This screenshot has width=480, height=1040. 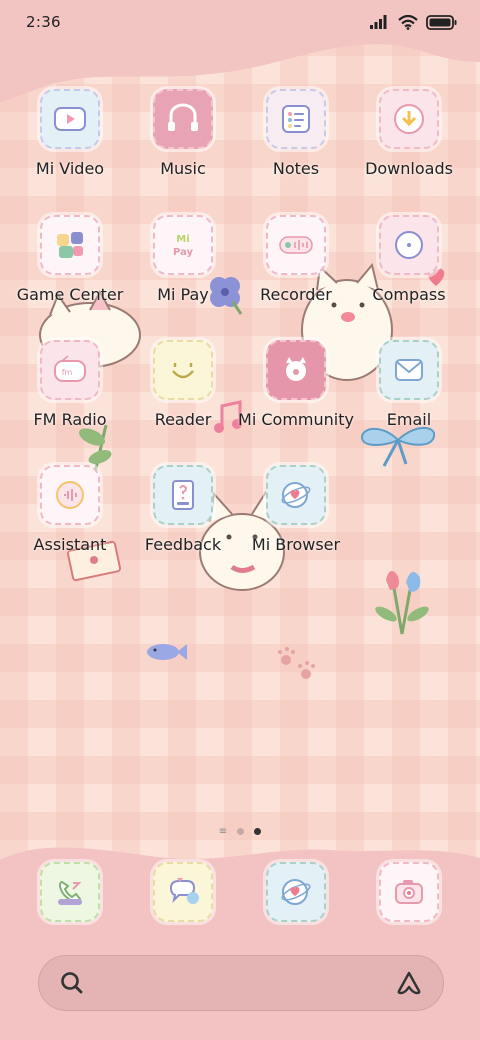 I want to click on app-recorder: Recorder, so click(x=296, y=270).